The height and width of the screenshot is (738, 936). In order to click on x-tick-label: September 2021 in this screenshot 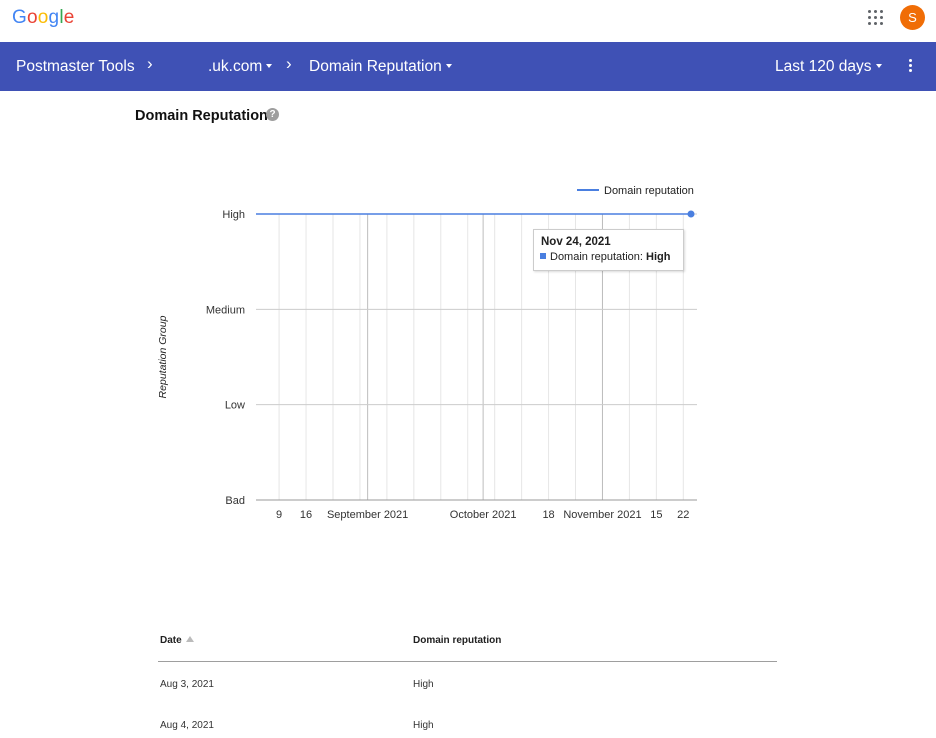, I will do `click(367, 515)`.